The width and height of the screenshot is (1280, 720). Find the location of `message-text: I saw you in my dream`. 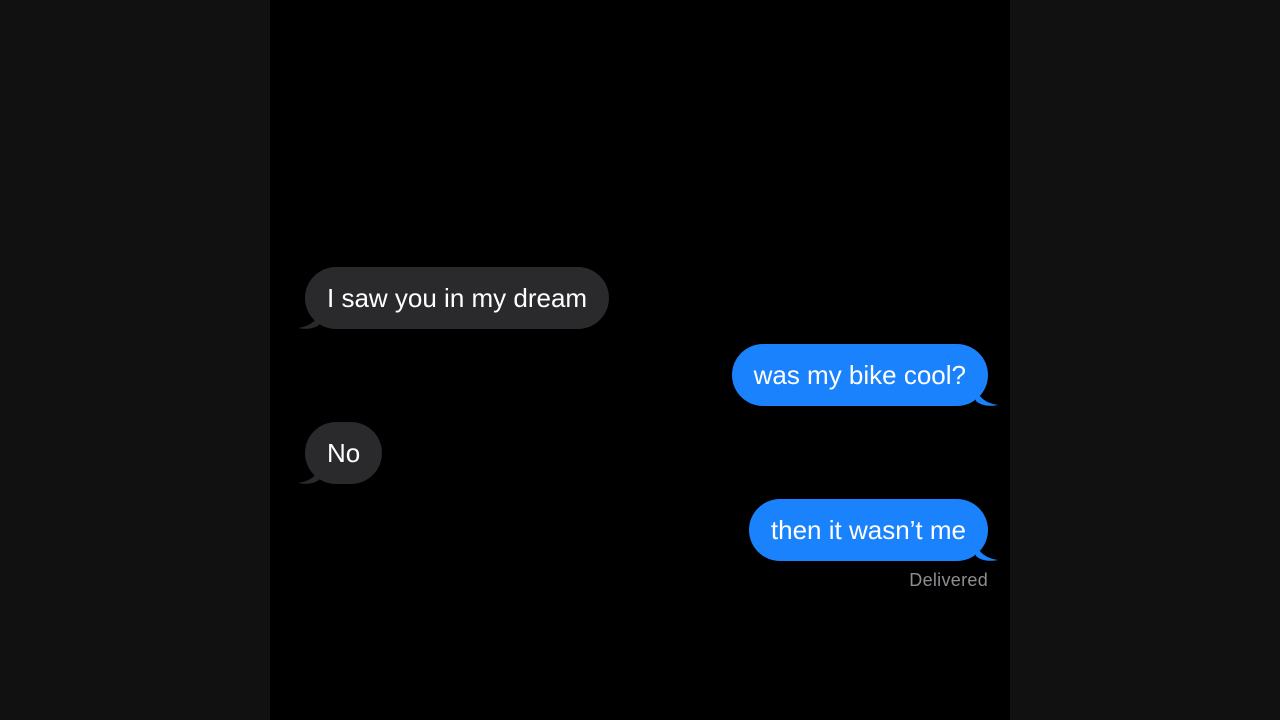

message-text: I saw you in my dream is located at coordinates (457, 298).